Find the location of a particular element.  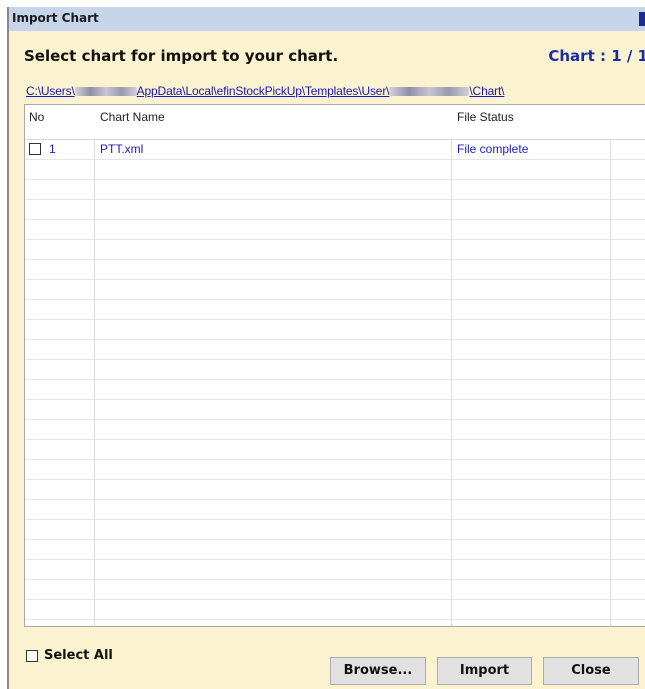

page-heading: Select chart for import to your chart. is located at coordinates (181, 56).